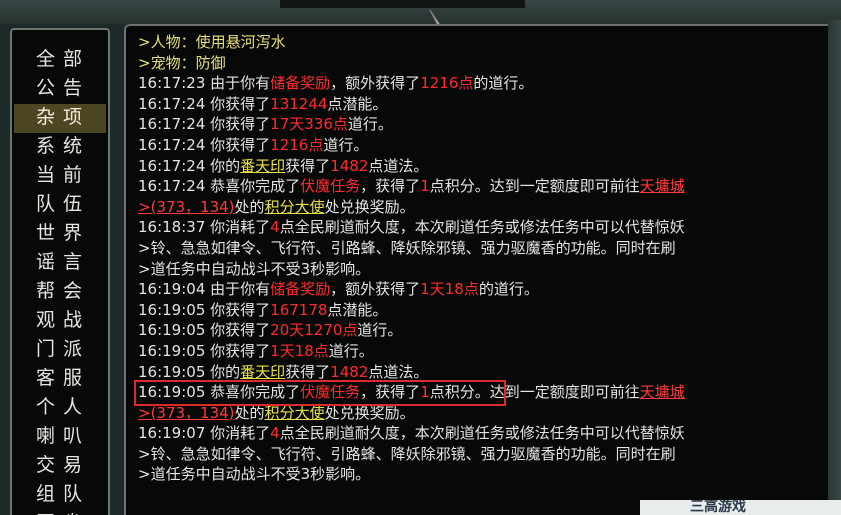 The height and width of the screenshot is (515, 841). What do you see at coordinates (60, 147) in the screenshot?
I see `sidebar-tab: 系统` at bounding box center [60, 147].